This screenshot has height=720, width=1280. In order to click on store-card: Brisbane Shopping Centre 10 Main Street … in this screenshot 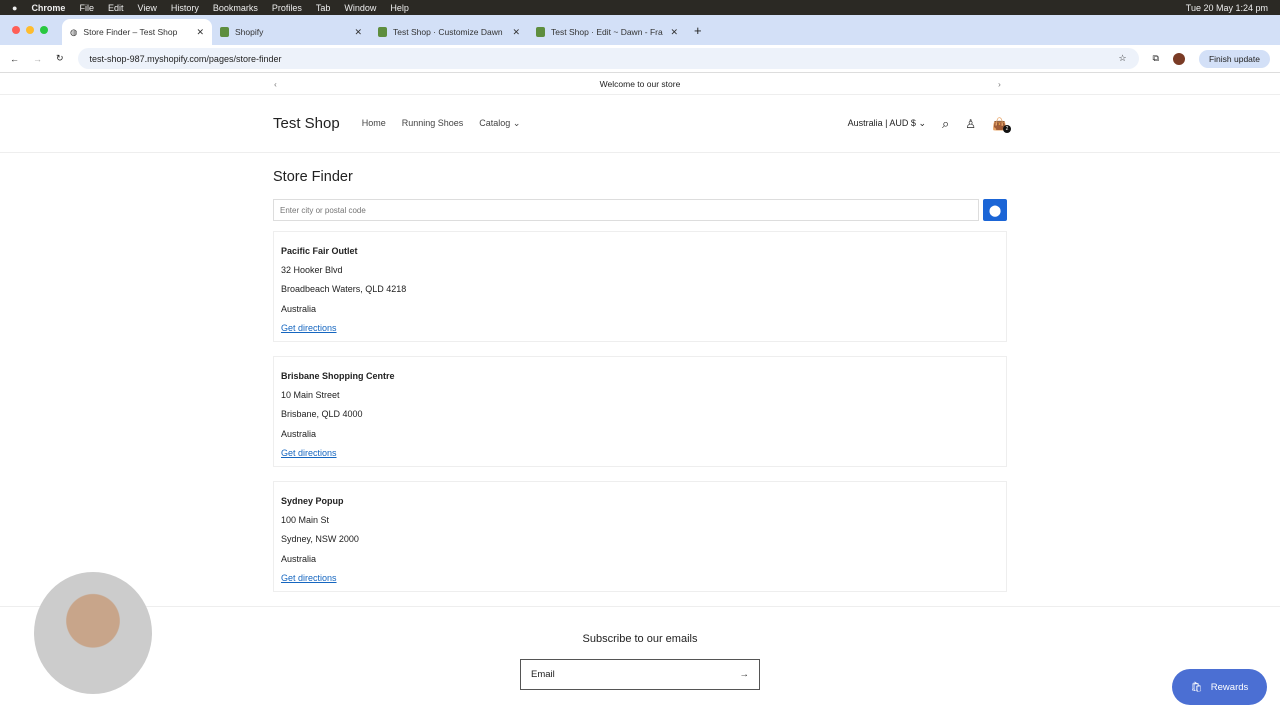, I will do `click(640, 411)`.